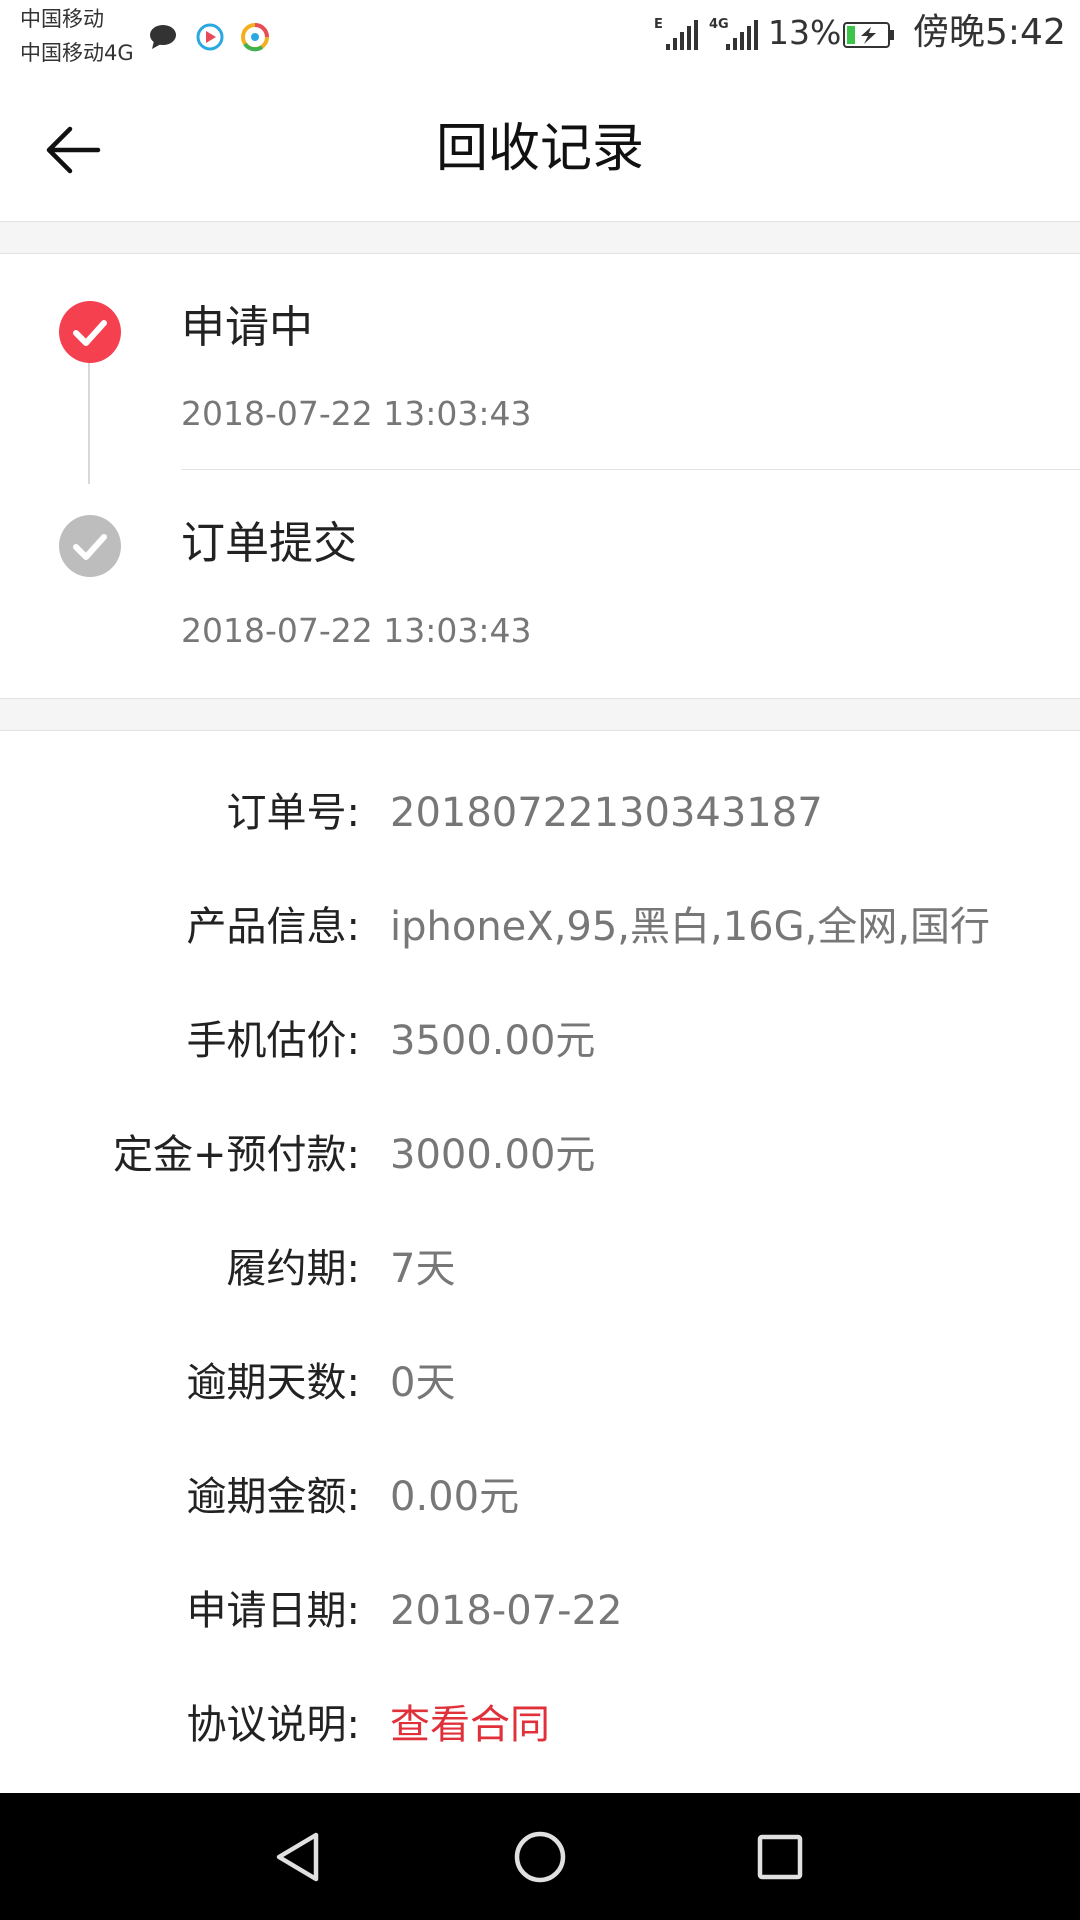 This screenshot has height=1920, width=1080. What do you see at coordinates (236, 1155) in the screenshot?
I see `detail-label: 定金+预付款:` at bounding box center [236, 1155].